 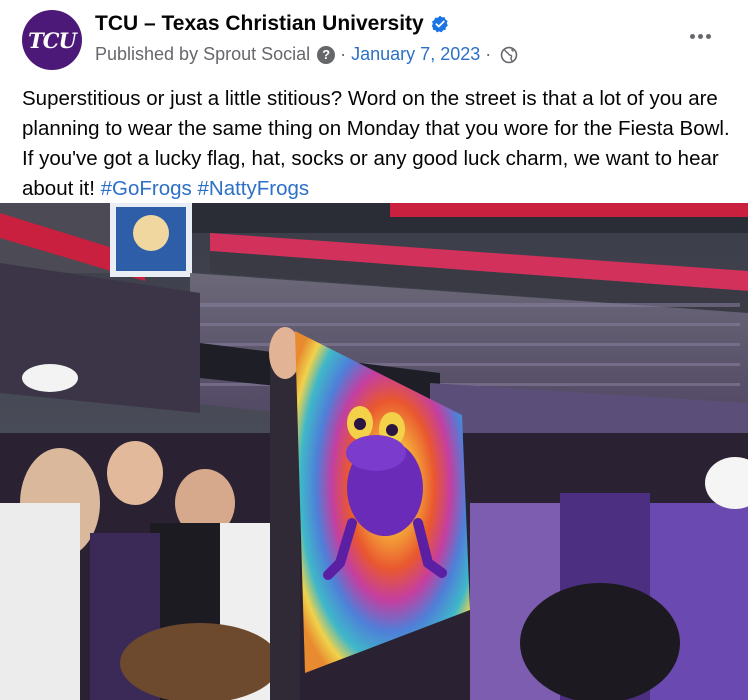 What do you see at coordinates (326, 54) in the screenshot?
I see `help-icon: ?` at bounding box center [326, 54].